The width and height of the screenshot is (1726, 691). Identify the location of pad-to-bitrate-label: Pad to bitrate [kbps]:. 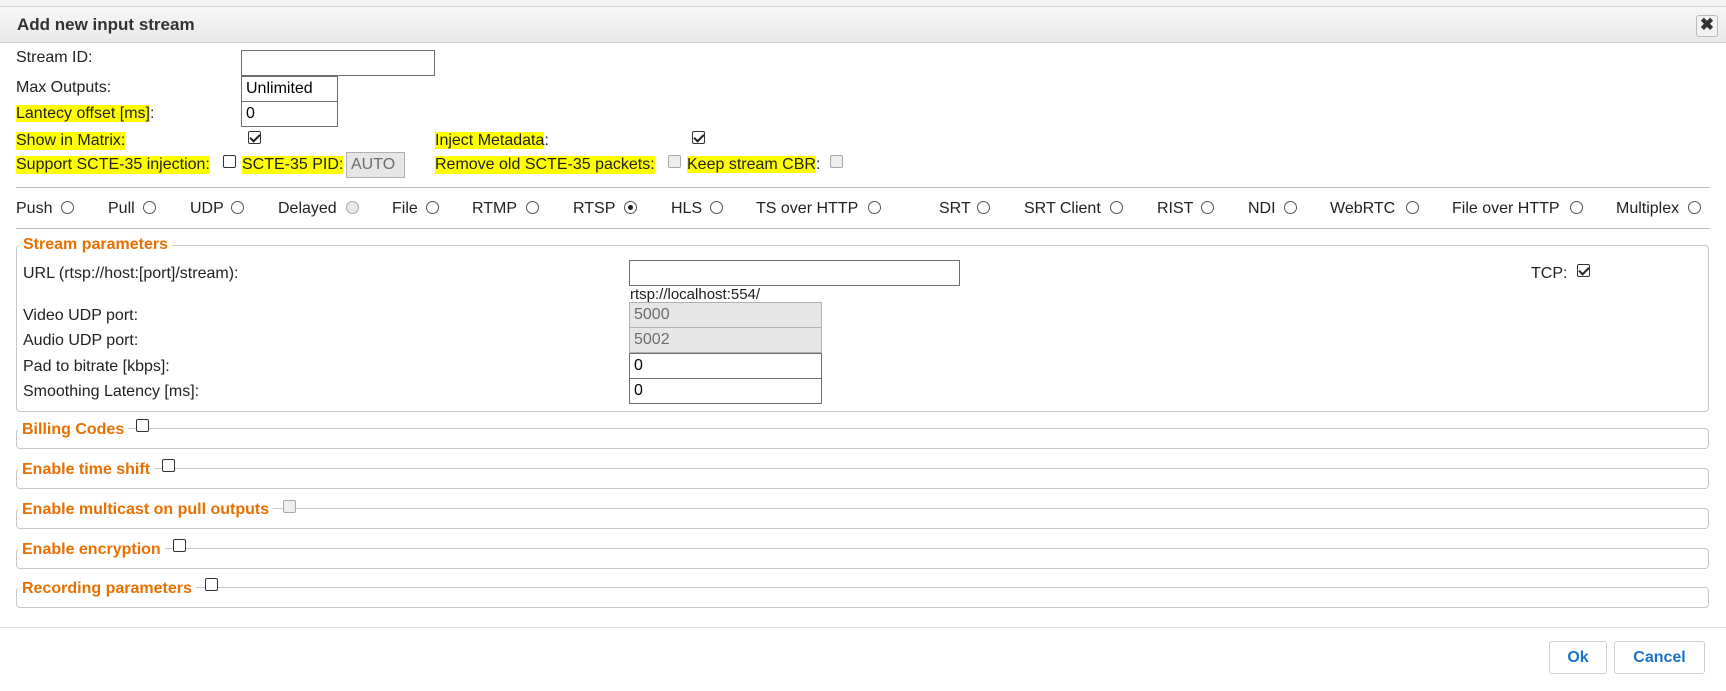
(96, 366).